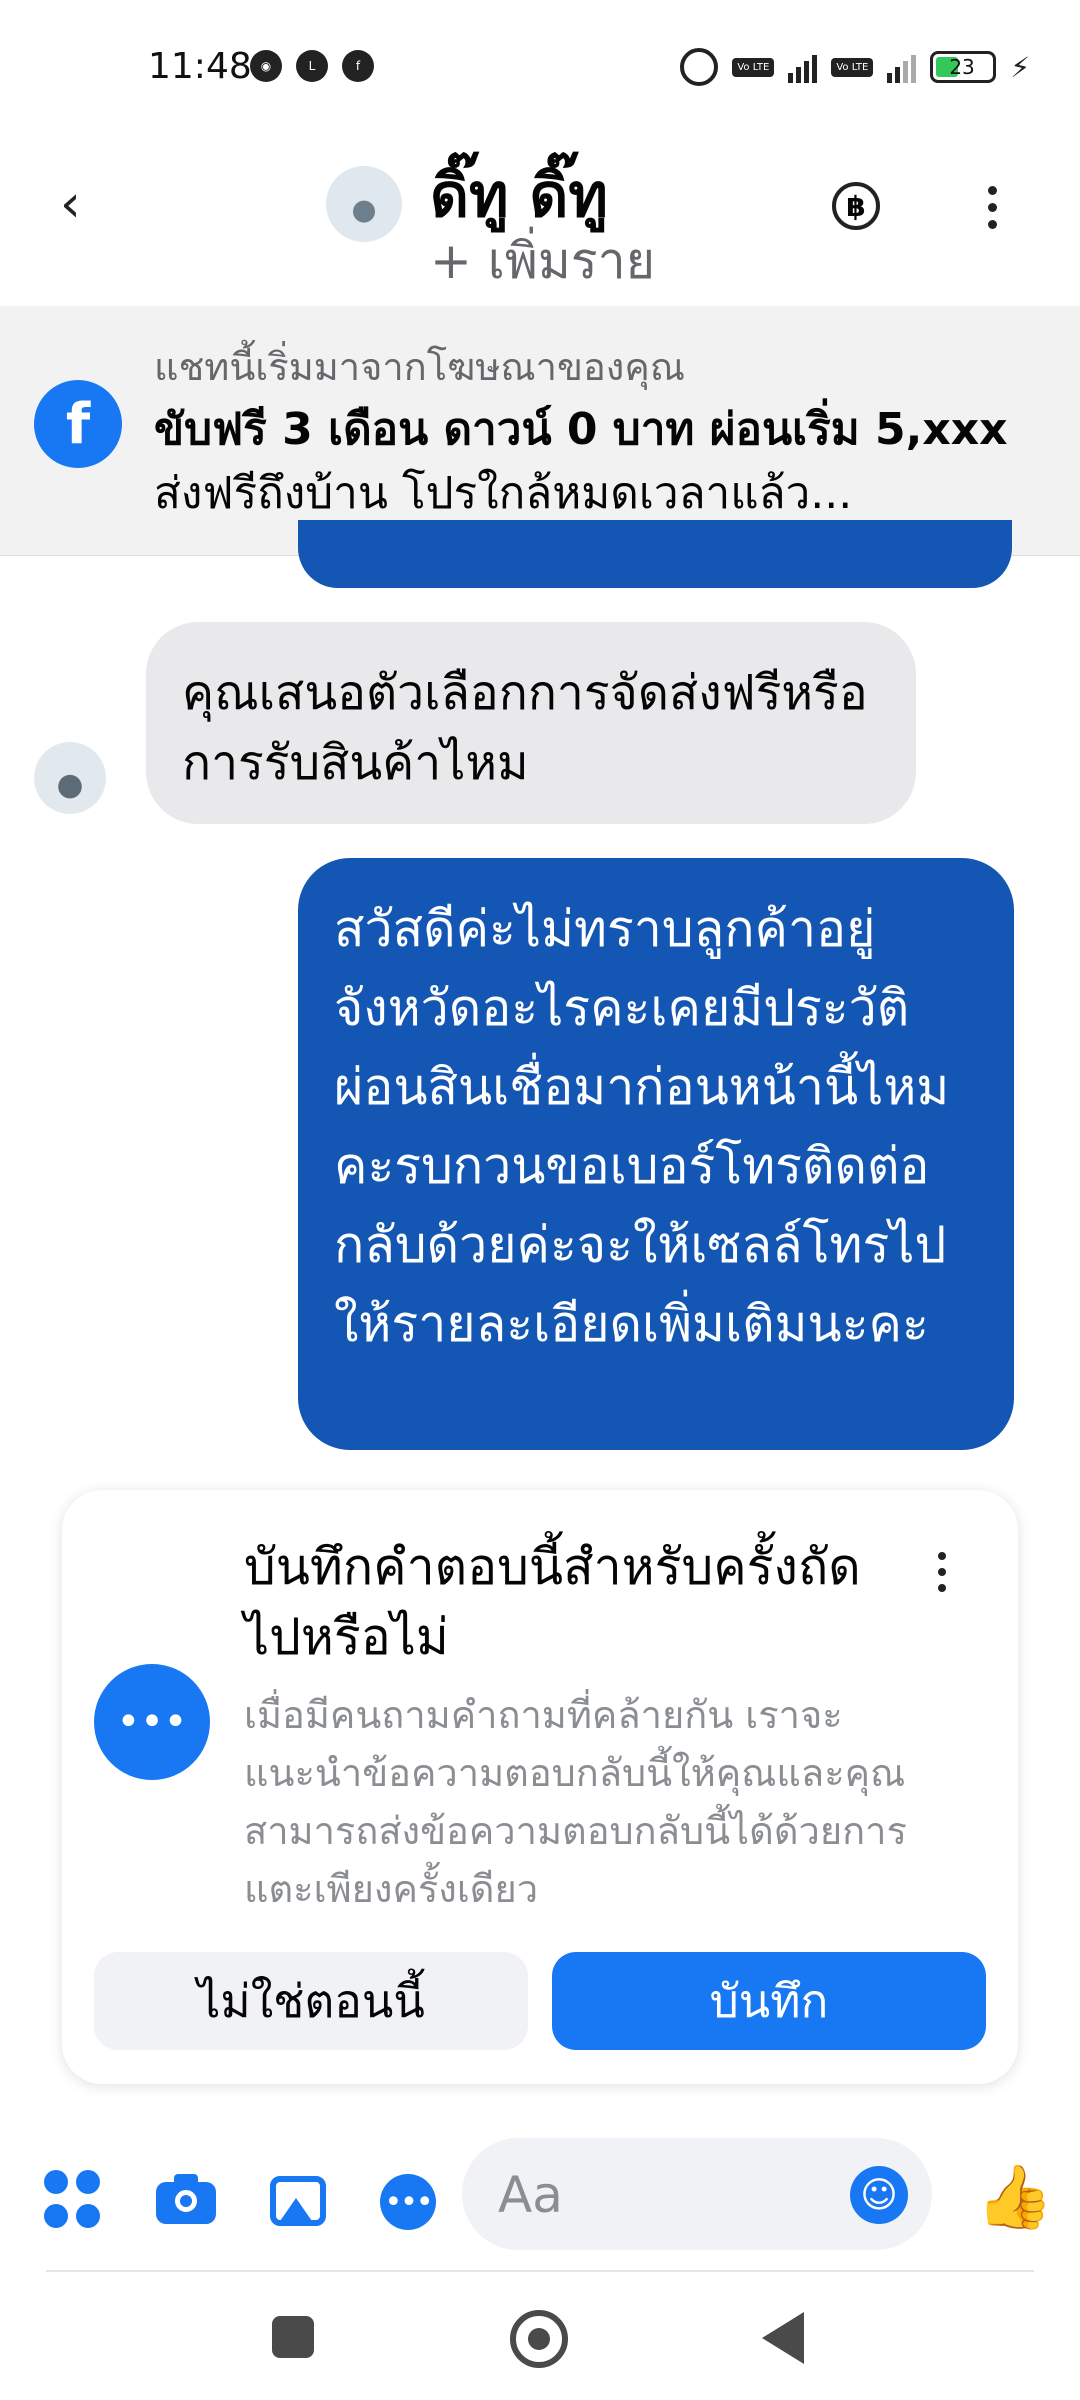 This screenshot has height=2400, width=1080. What do you see at coordinates (530, 2195) in the screenshot?
I see `message-input-placeholder: Aa` at bounding box center [530, 2195].